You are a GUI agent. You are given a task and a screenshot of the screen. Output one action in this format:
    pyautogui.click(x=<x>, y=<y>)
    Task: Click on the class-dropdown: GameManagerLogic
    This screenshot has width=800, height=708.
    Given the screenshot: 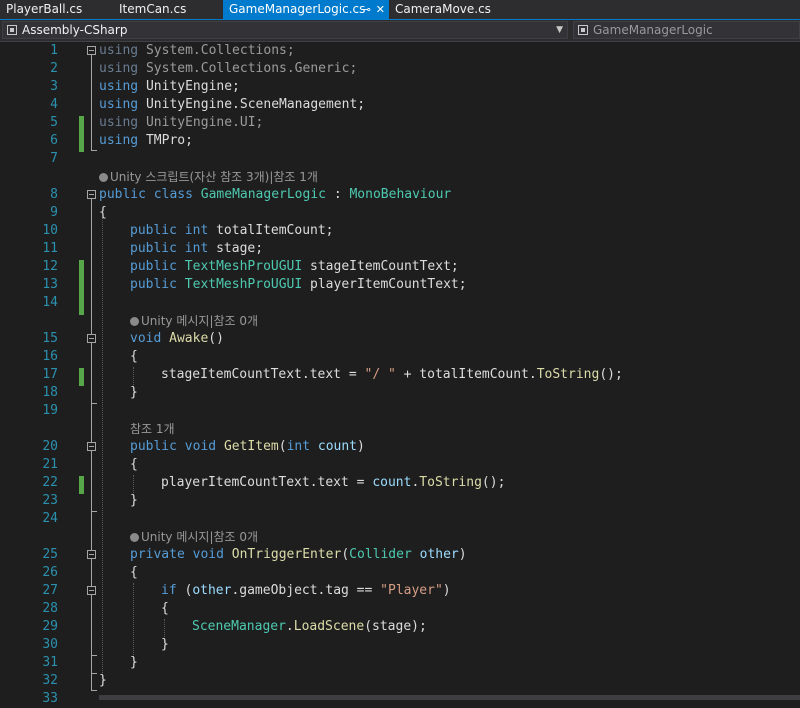 What is the action you would take?
    pyautogui.click(x=686, y=30)
    